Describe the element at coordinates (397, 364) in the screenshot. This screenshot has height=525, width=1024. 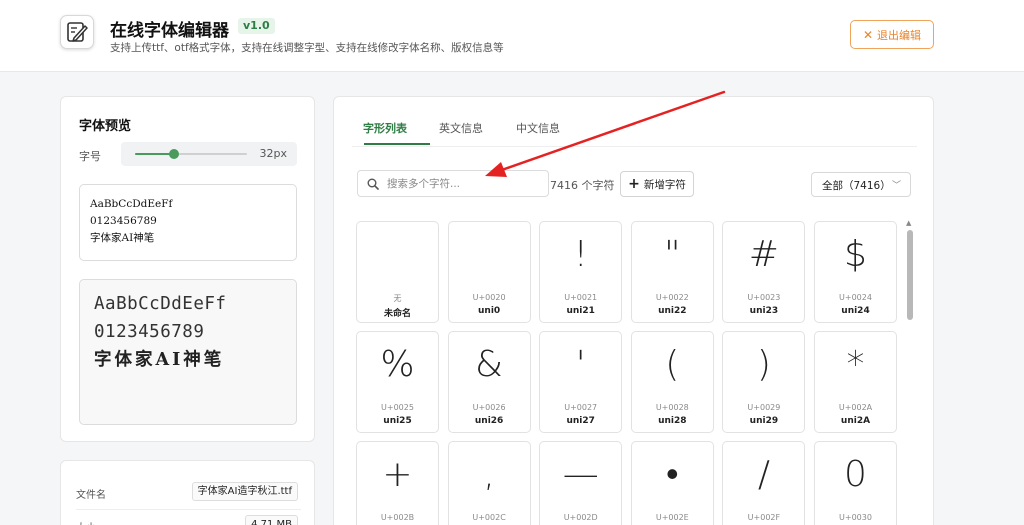
I see `glyph-preview: %` at that location.